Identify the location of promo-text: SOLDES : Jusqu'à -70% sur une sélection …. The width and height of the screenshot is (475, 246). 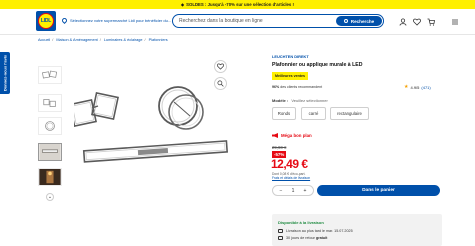
(240, 4).